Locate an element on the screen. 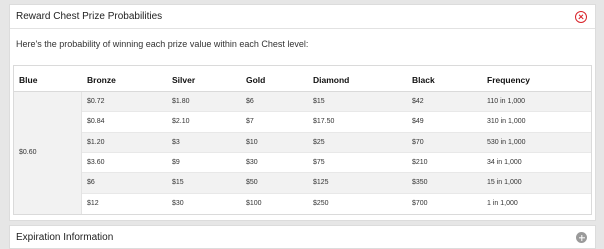 This screenshot has height=249, width=604. black-cell: $42 is located at coordinates (418, 101).